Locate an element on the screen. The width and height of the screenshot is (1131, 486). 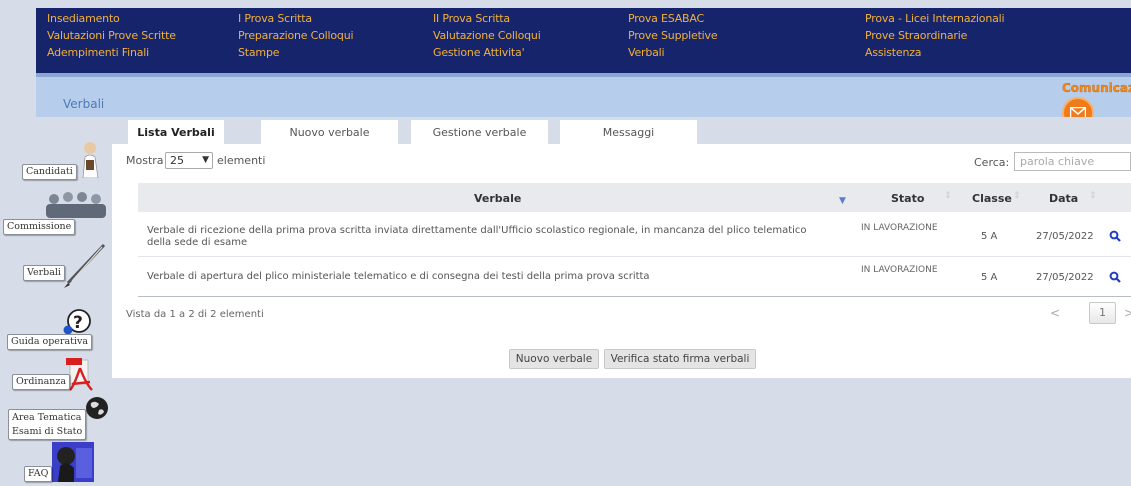
menu-item-valutazioni-prove-scritte: Valutazioni Prove Scritte is located at coordinates (111, 35).